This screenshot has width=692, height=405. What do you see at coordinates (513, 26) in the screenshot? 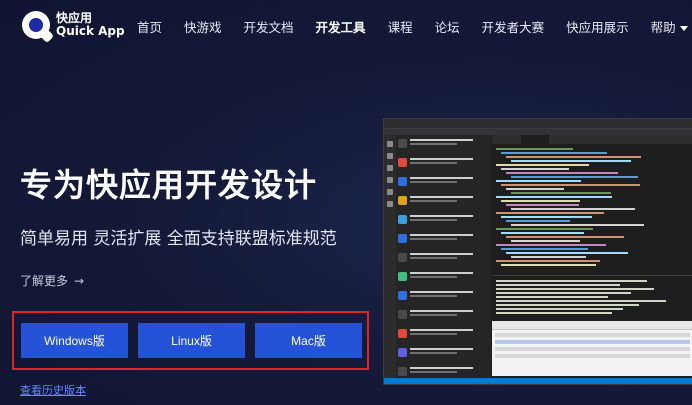
I see `nav-dev-contest: 开发者大赛` at bounding box center [513, 26].